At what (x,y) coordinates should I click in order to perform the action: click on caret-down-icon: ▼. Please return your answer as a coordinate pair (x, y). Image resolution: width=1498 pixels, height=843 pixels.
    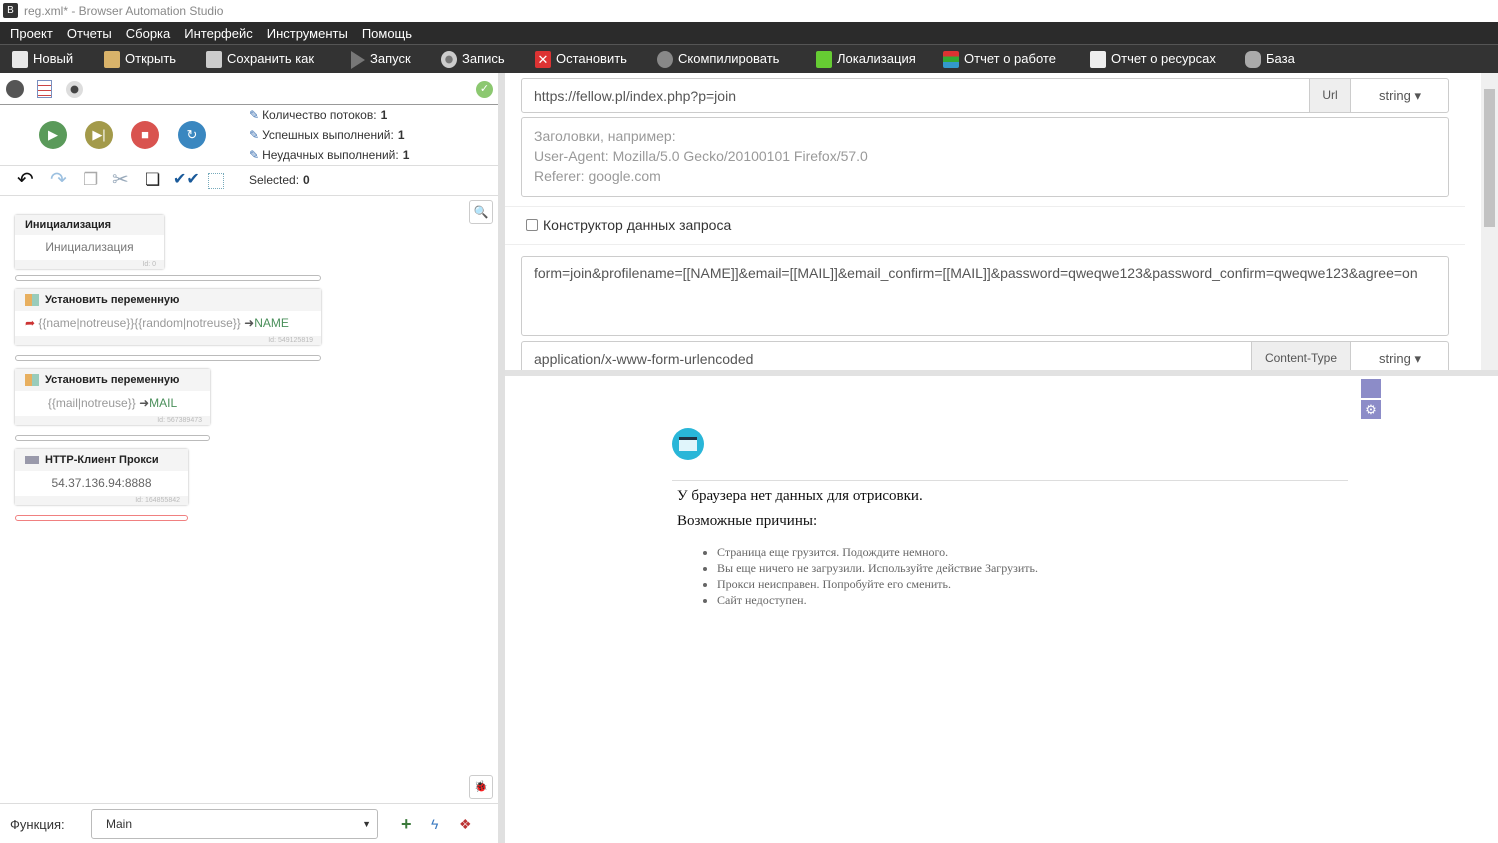
    Looking at the image, I should click on (366, 824).